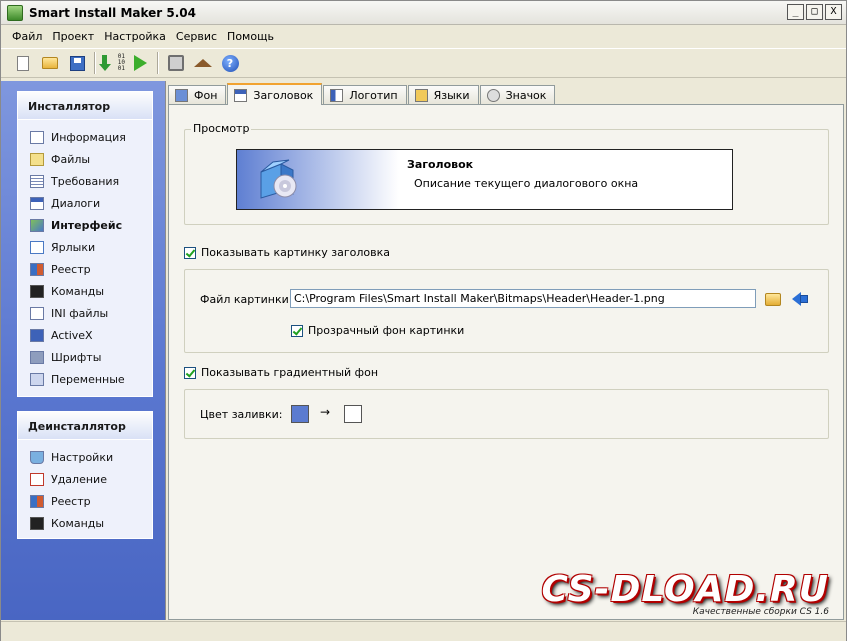 The width and height of the screenshot is (847, 641). I want to click on toolbar: 01 10 01 ?, so click(423, 63).